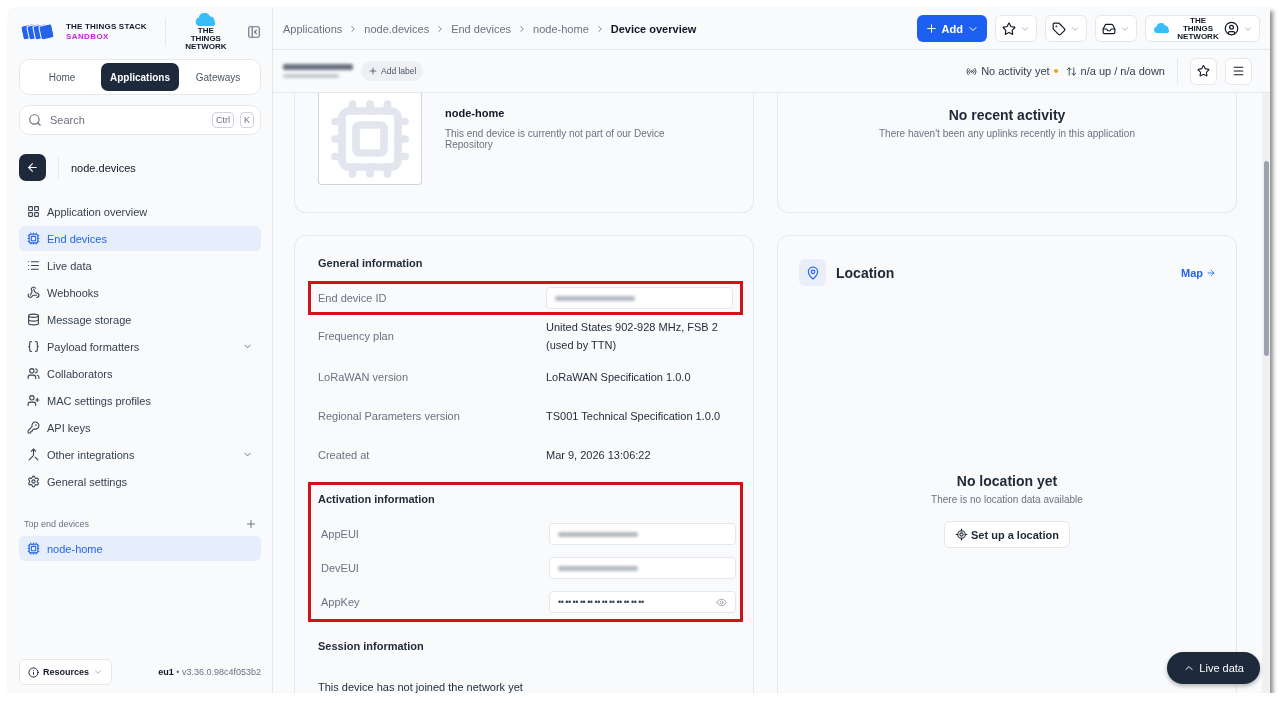  What do you see at coordinates (353, 298) in the screenshot?
I see `field-label: End device ID` at bounding box center [353, 298].